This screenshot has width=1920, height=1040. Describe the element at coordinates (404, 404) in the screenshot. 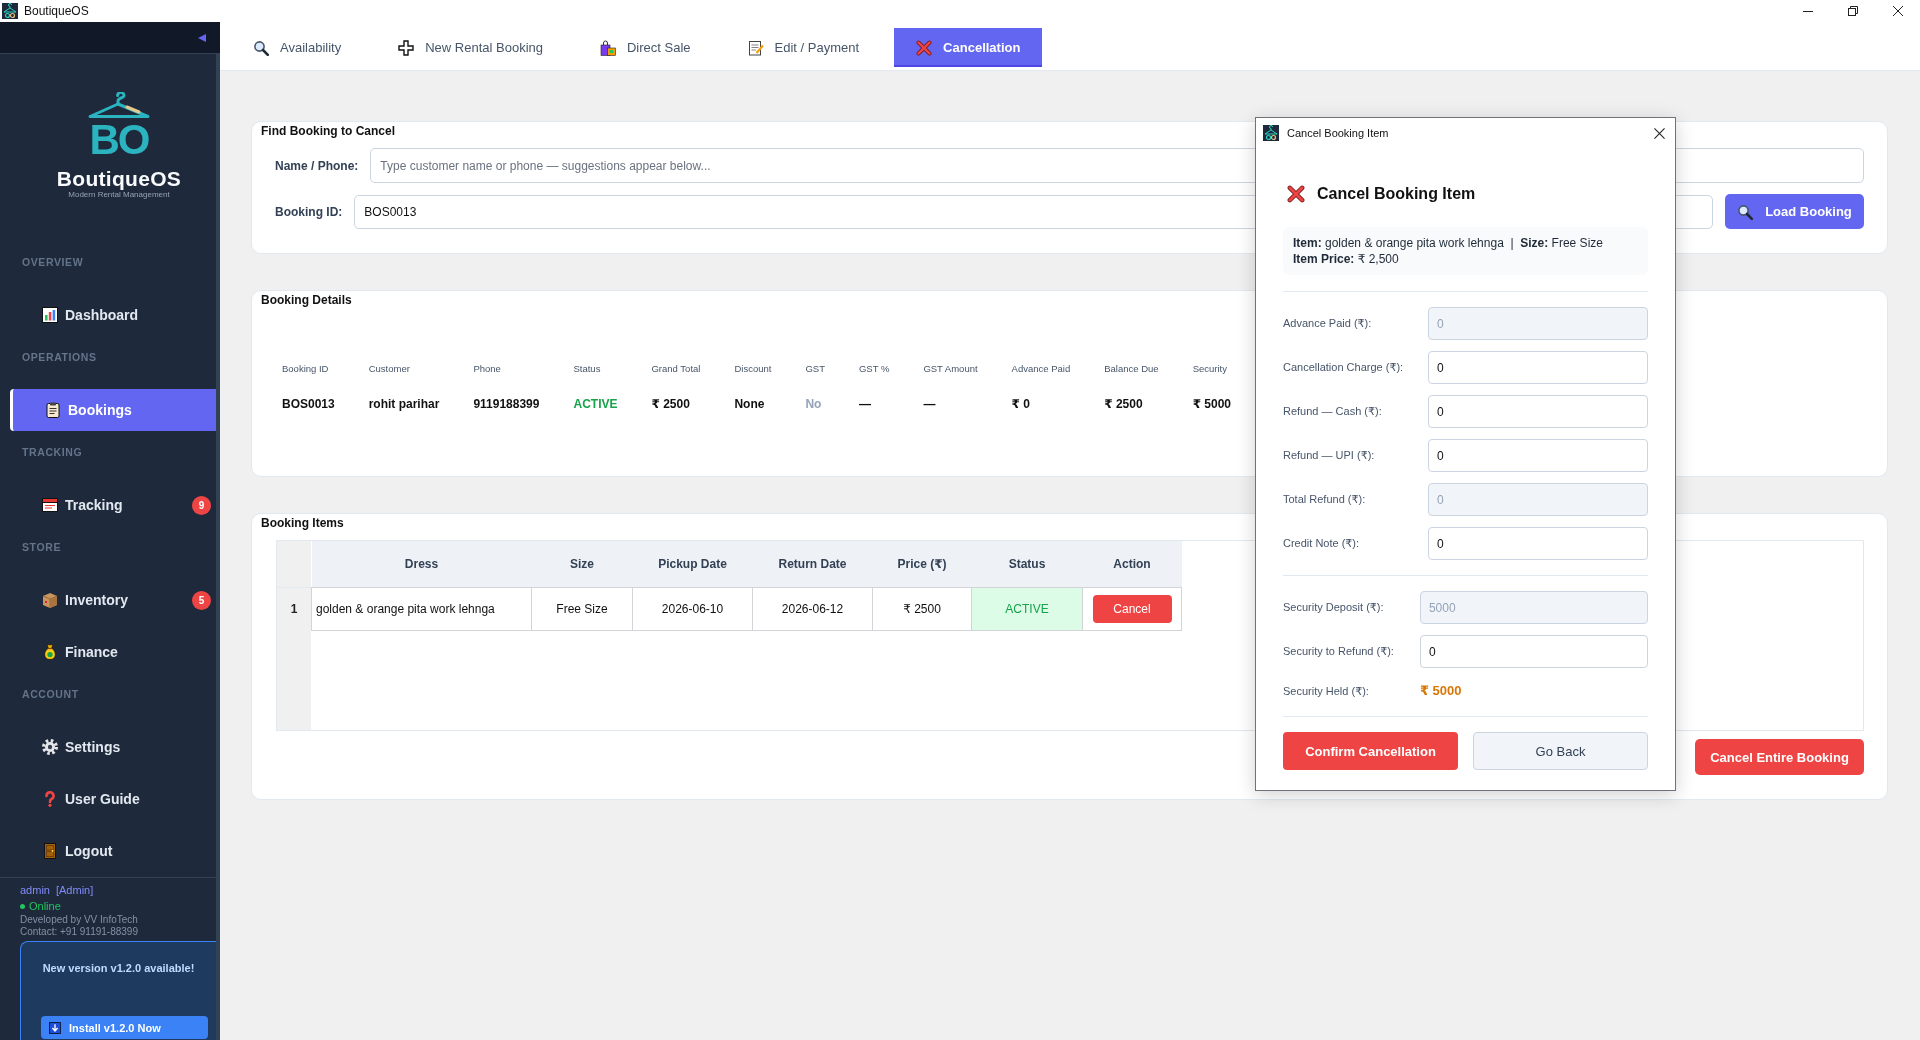

I see `table-cell: rohit parihar` at that location.